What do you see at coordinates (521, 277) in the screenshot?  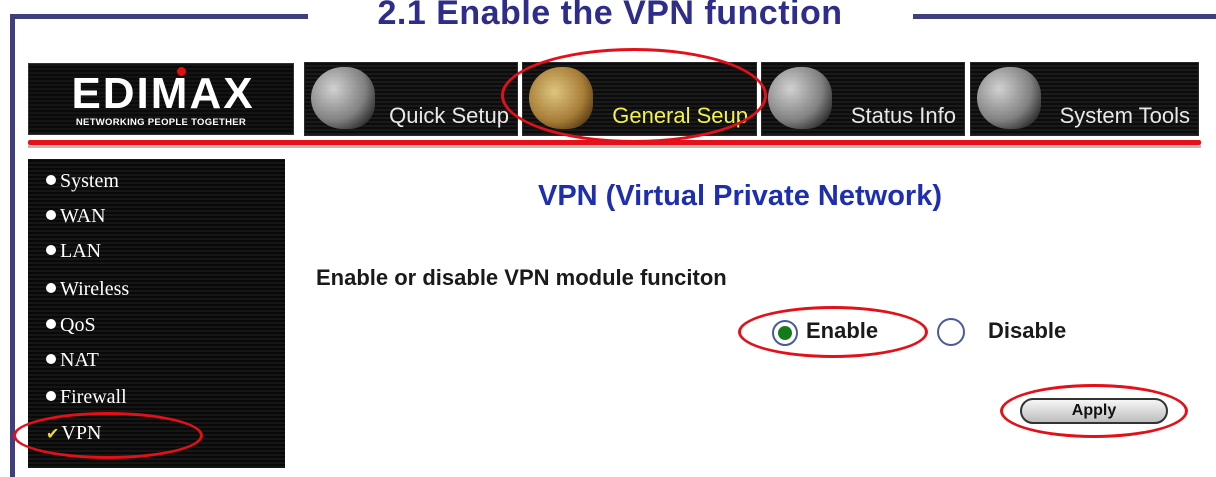 I see `vpn-description: Enable or disable VPN module funciton` at bounding box center [521, 277].